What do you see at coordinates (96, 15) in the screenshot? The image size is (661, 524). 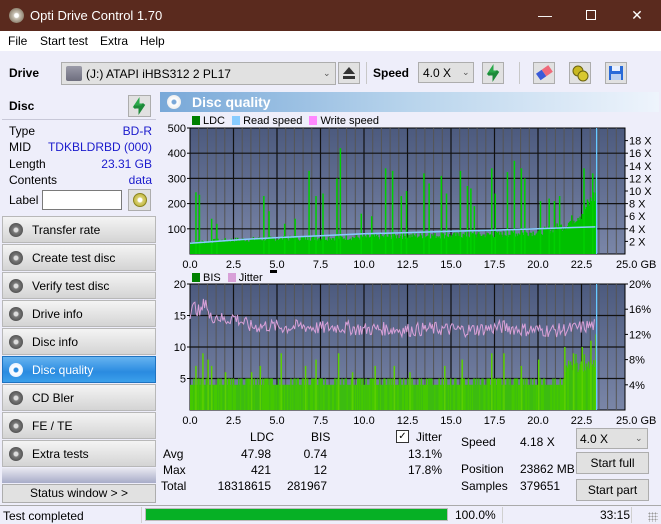 I see `window-title: Opti Drive Control 1.70` at bounding box center [96, 15].